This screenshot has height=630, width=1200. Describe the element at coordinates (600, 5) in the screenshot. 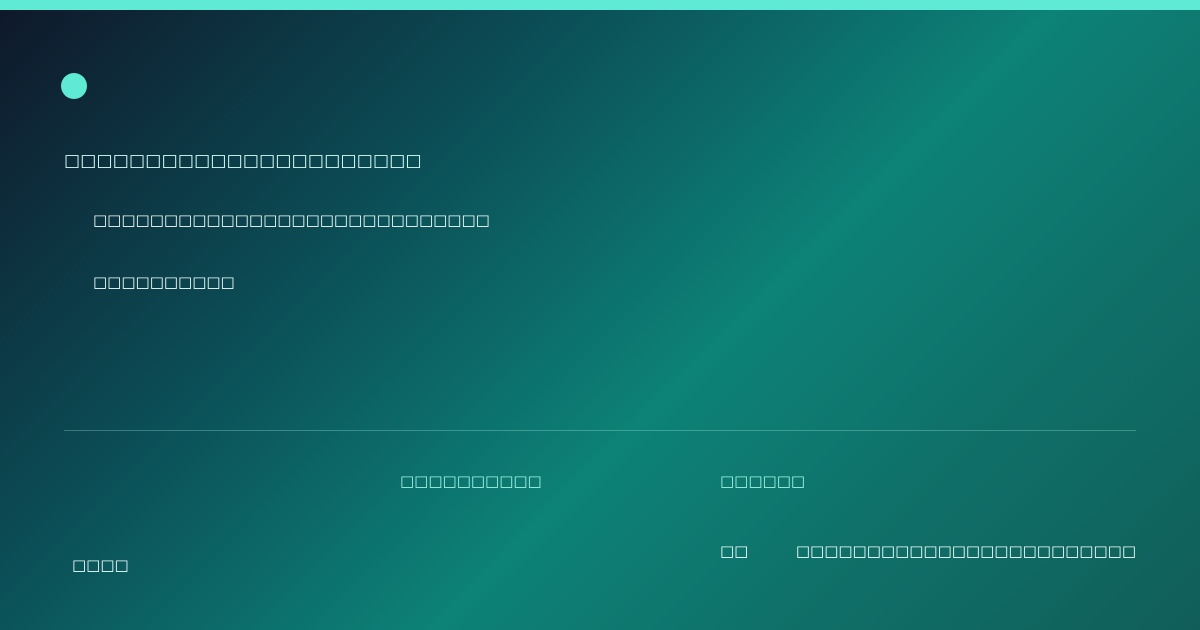

I see `accent-top-bar` at that location.